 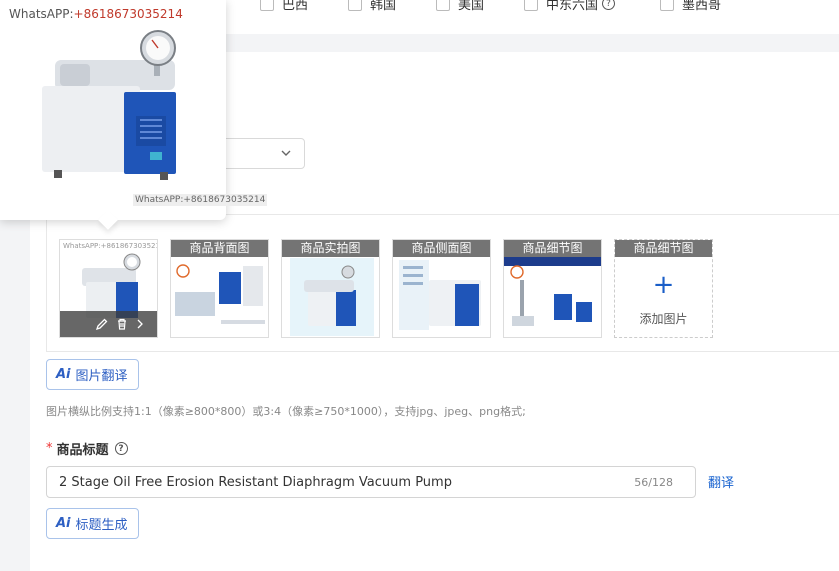 I want to click on button-label: 标题生成, so click(x=101, y=525).